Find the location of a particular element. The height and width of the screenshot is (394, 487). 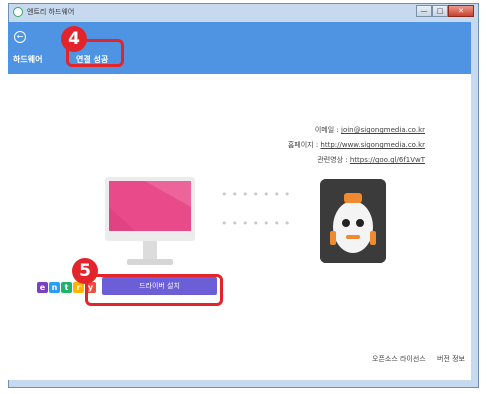

homepage-link: http://www.sigongmedia.co.kr is located at coordinates (372, 145).